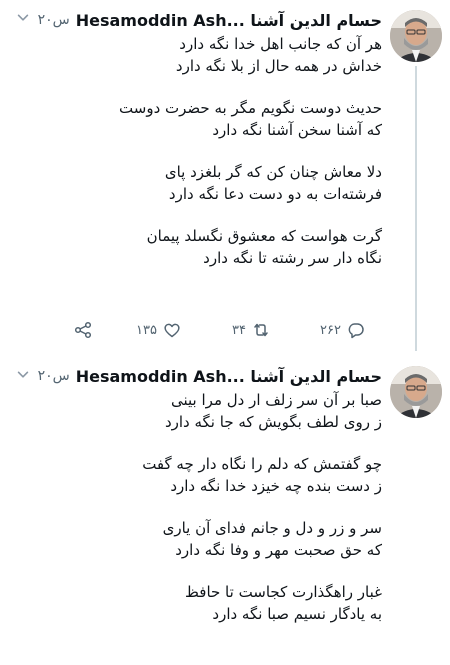 Image resolution: width=450 pixels, height=665 pixels. Describe the element at coordinates (262, 464) in the screenshot. I see `verse-line: چو گفتمش که دلم را نگاه دار چه گفت` at that location.